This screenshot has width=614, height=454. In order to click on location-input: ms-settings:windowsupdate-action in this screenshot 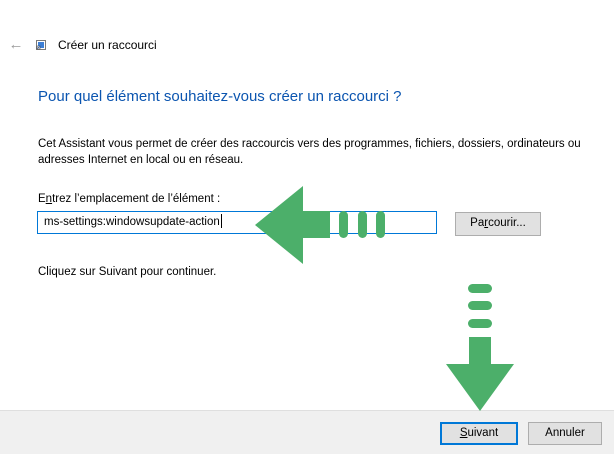, I will do `click(237, 222)`.